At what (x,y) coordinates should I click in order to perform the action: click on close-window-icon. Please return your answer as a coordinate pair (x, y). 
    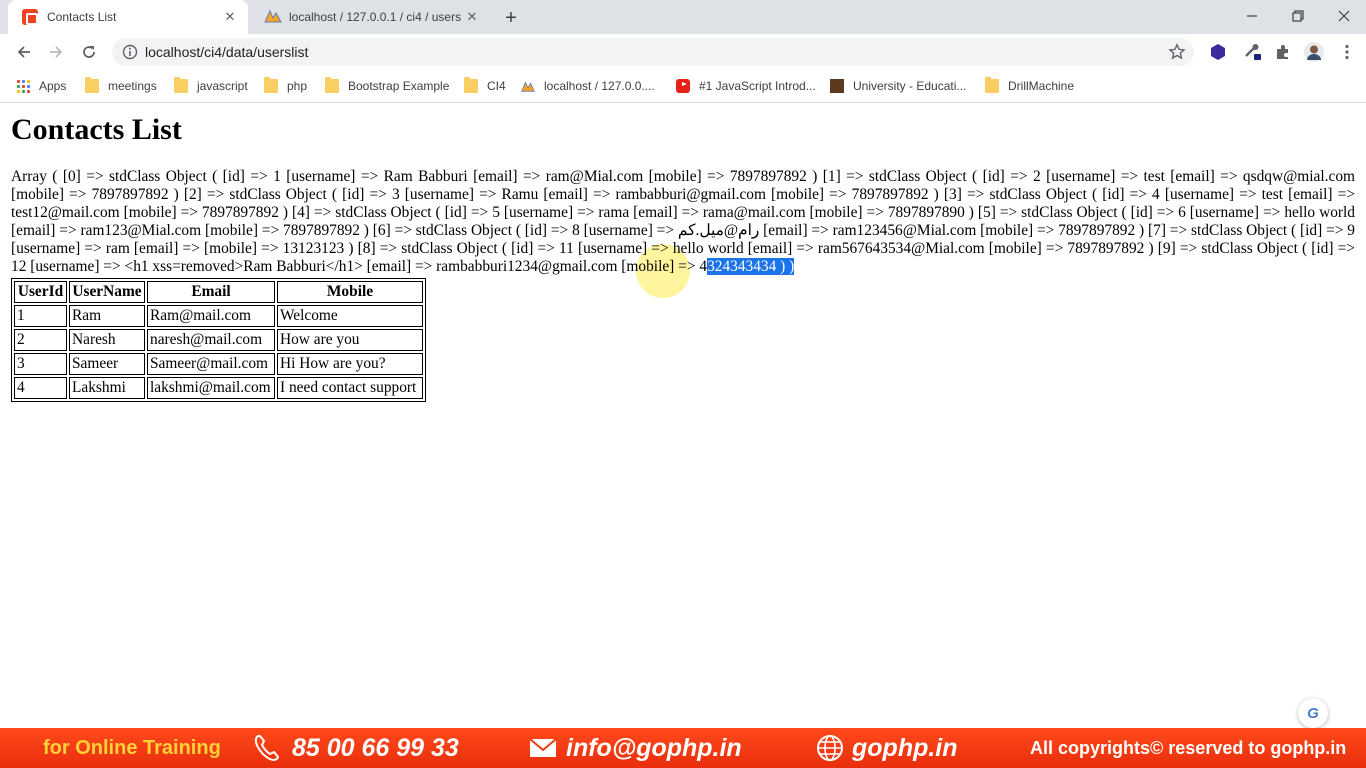
    Looking at the image, I should click on (1343, 16).